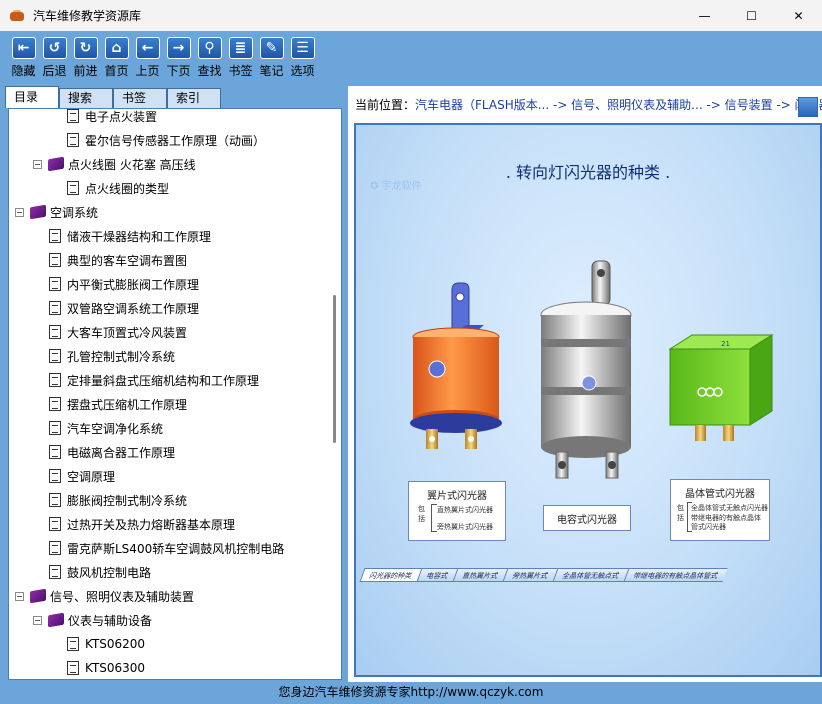  What do you see at coordinates (121, 116) in the screenshot?
I see `tree-item-label: 电子点火装置` at bounding box center [121, 116].